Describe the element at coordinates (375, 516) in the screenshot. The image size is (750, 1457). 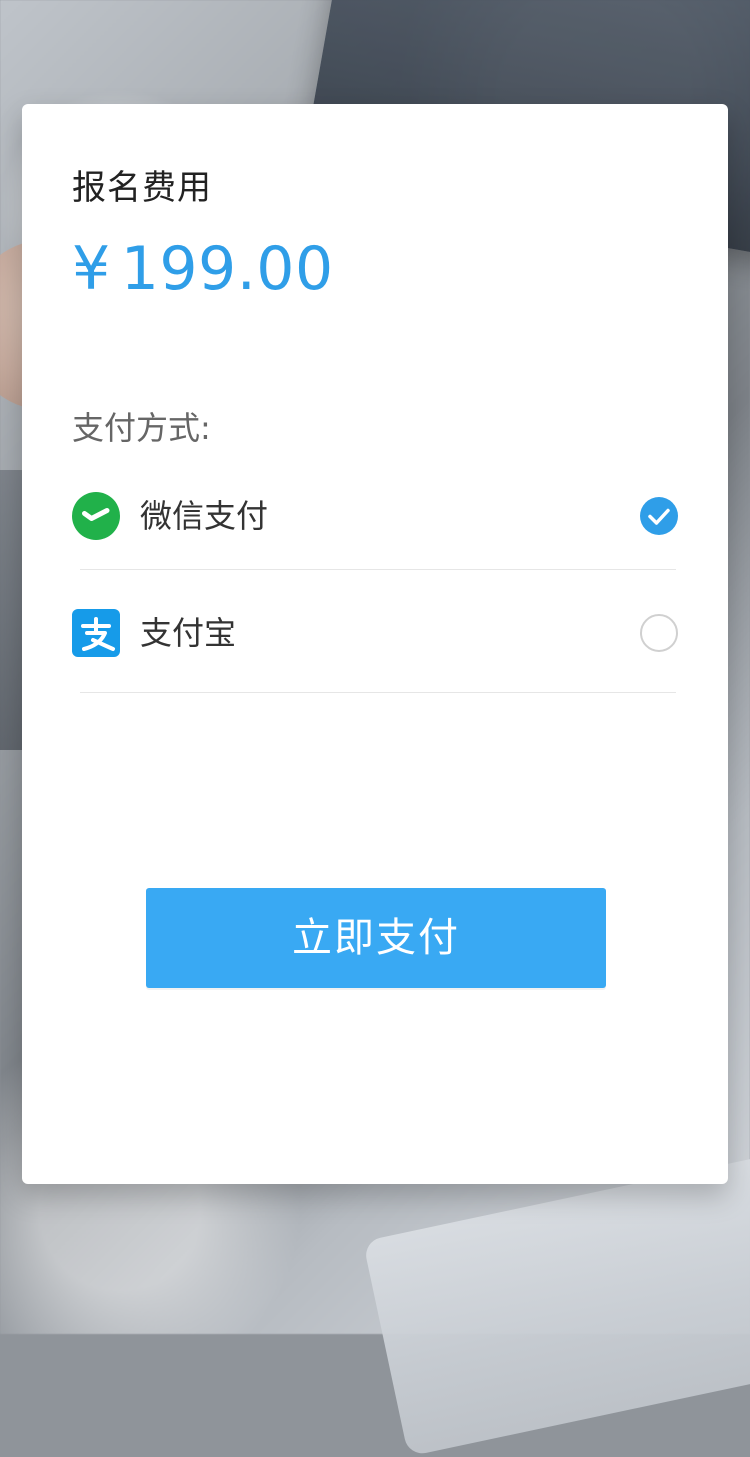
I see `payment-option-wechat: 微信支付` at that location.